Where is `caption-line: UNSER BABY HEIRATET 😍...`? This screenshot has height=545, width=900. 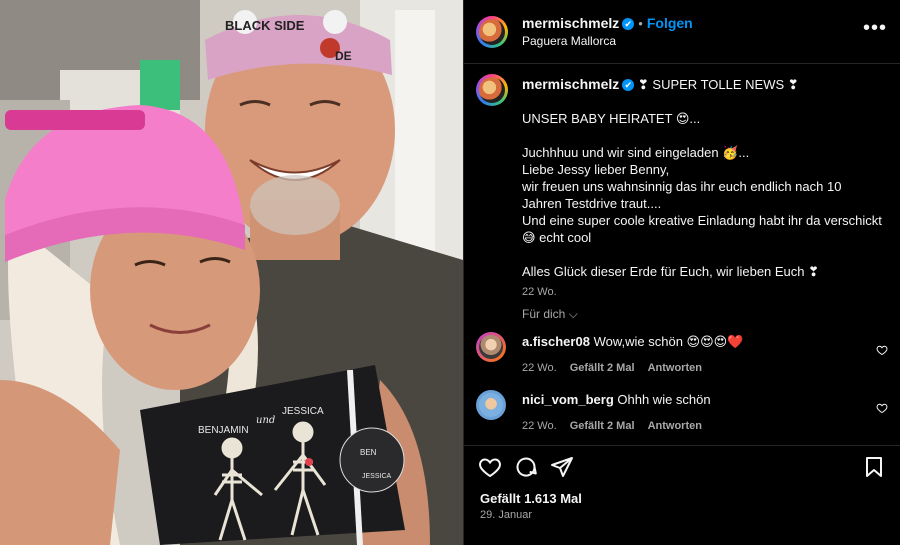 caption-line: UNSER BABY HEIRATET 😍... is located at coordinates (611, 118).